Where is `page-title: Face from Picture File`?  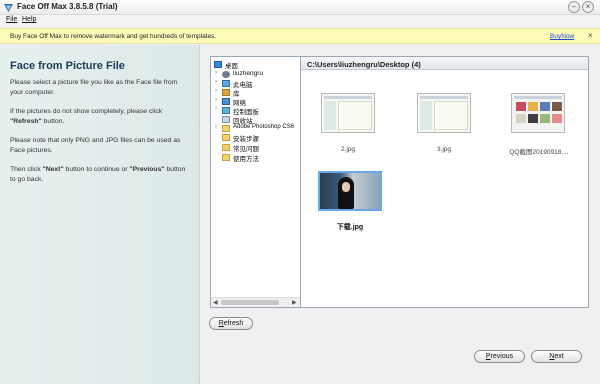
page-title: Face from Picture File is located at coordinates (67, 66).